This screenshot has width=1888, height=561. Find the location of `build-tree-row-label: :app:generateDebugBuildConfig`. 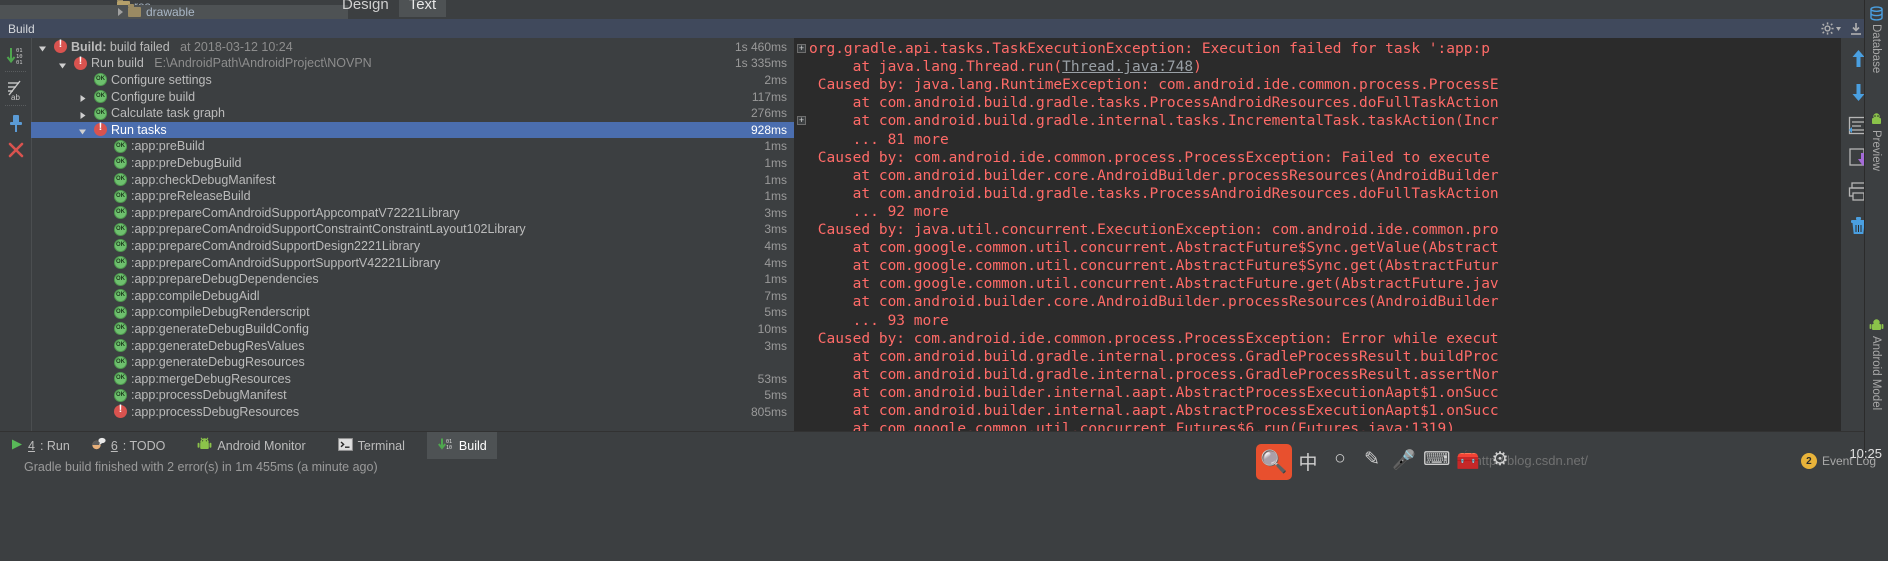

build-tree-row-label: :app:generateDebugBuildConfig is located at coordinates (220, 328).